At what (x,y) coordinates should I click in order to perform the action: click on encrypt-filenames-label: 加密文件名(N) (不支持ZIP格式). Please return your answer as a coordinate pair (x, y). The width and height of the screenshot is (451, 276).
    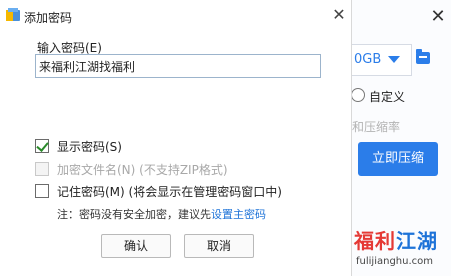
    Looking at the image, I should click on (142, 169).